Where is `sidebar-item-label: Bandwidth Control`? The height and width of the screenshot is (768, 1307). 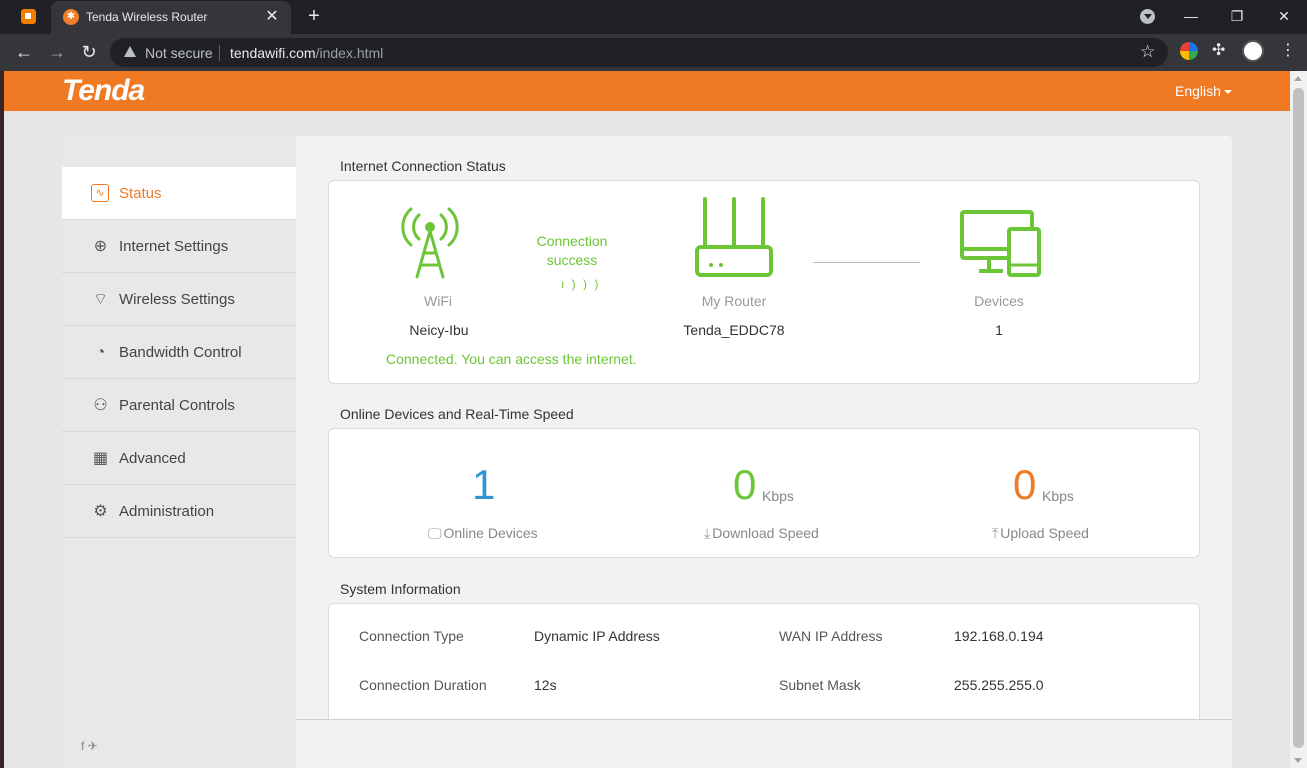 sidebar-item-label: Bandwidth Control is located at coordinates (180, 352).